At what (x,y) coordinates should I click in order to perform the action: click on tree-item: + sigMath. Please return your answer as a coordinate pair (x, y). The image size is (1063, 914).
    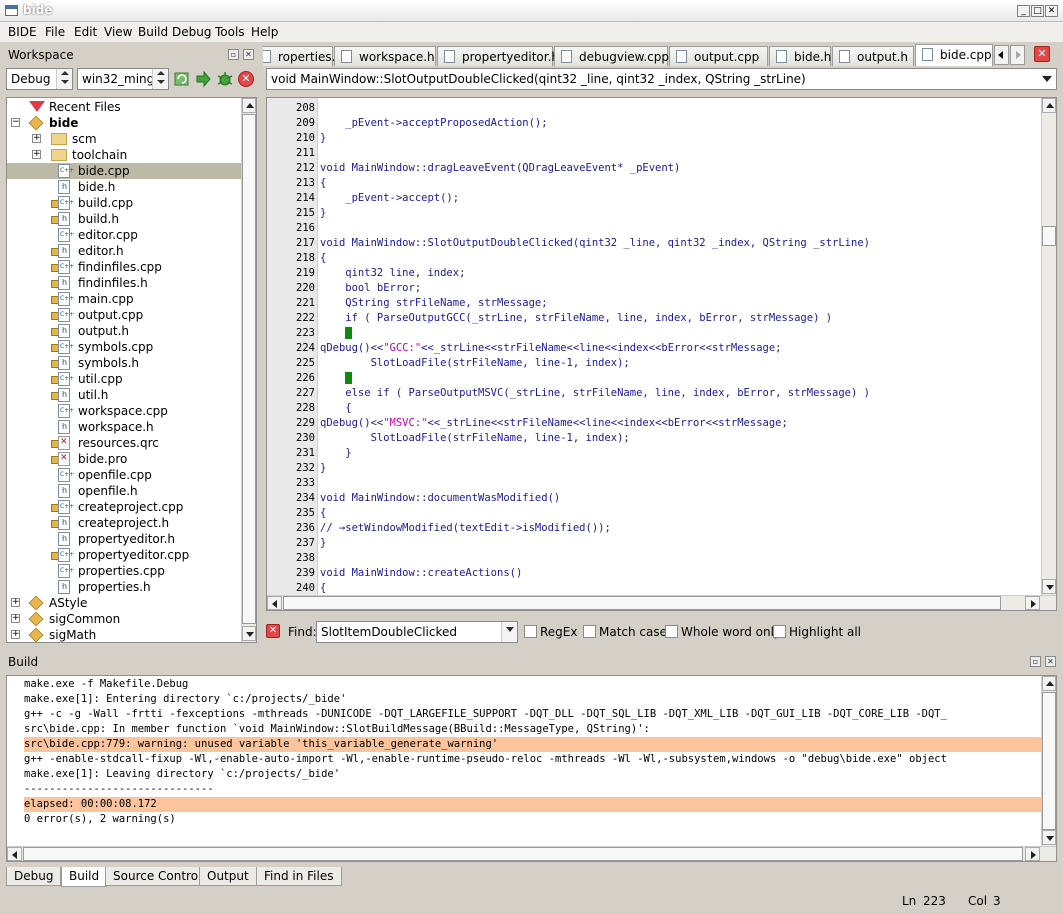
    Looking at the image, I should click on (124, 634).